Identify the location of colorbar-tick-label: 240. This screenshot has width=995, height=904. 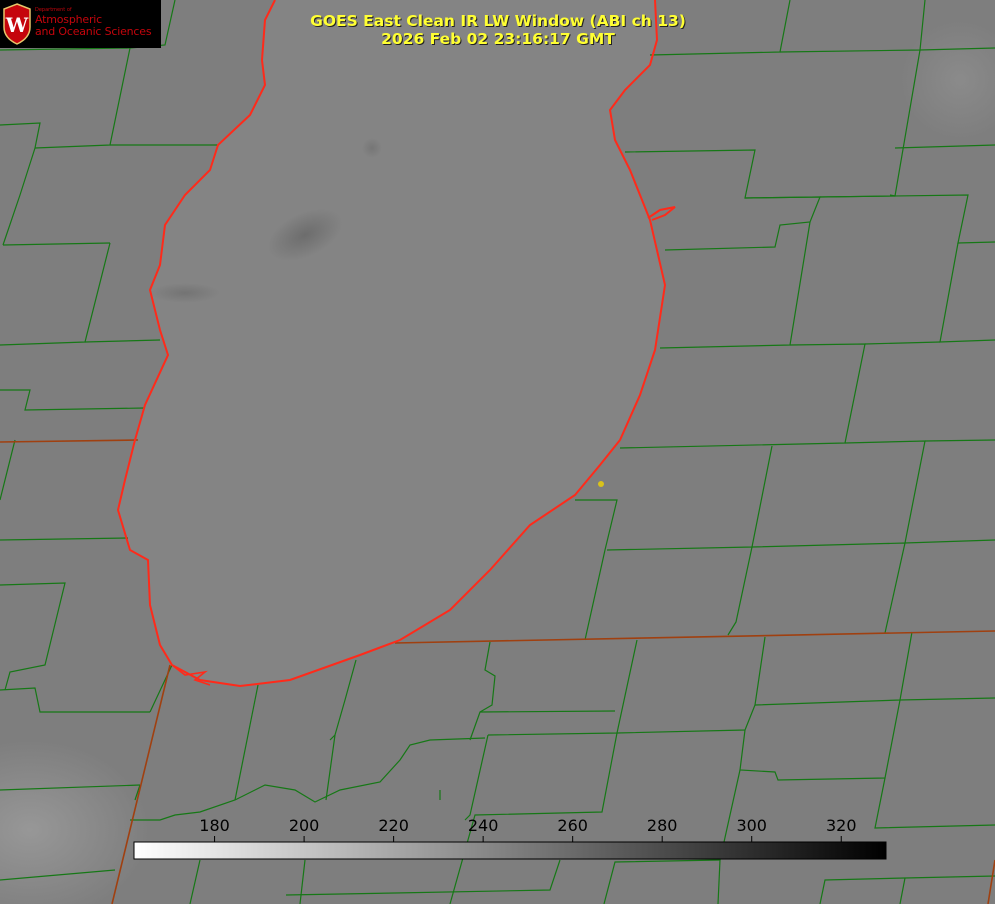
(483, 825).